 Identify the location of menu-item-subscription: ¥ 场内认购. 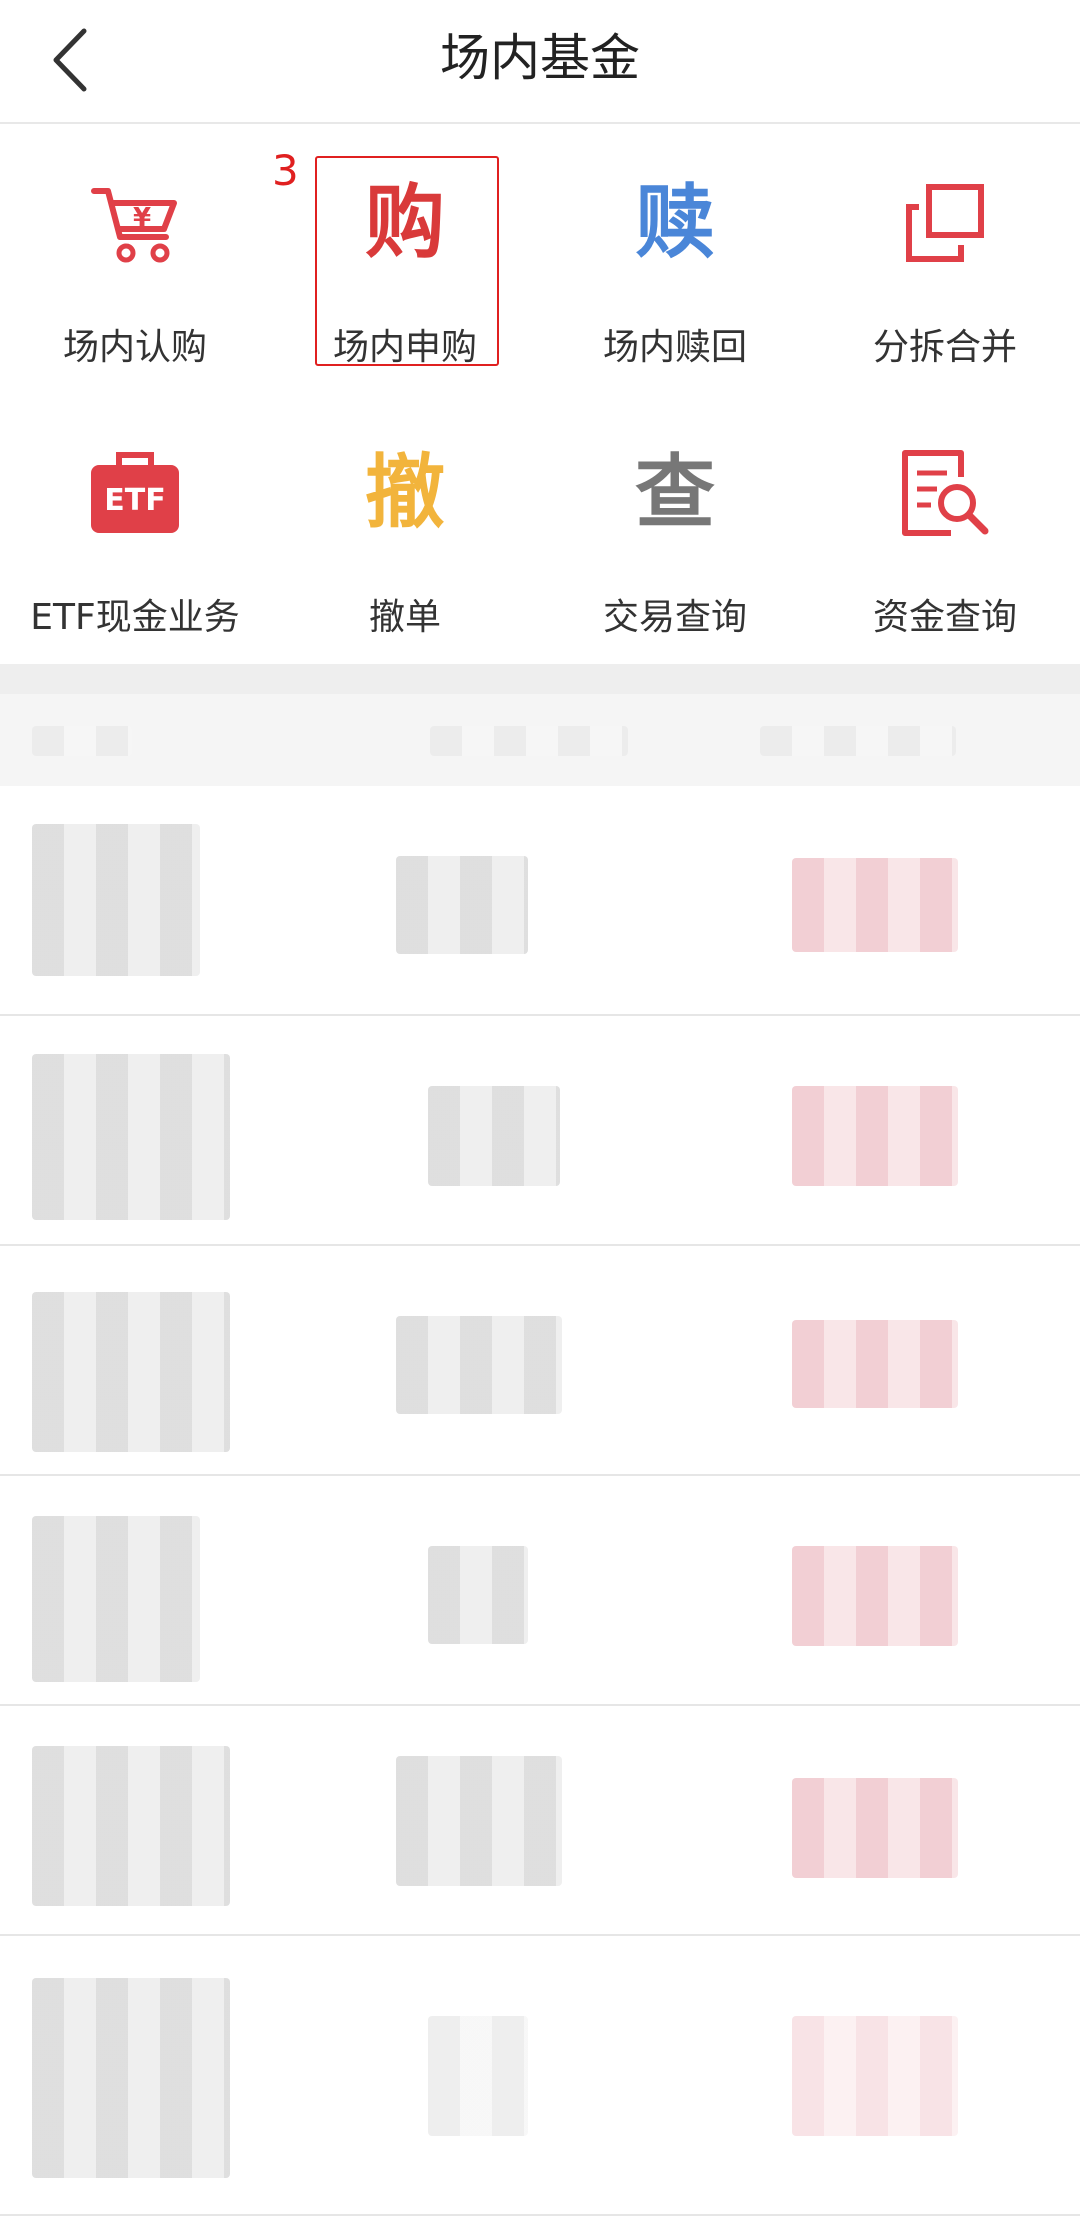
(135, 251).